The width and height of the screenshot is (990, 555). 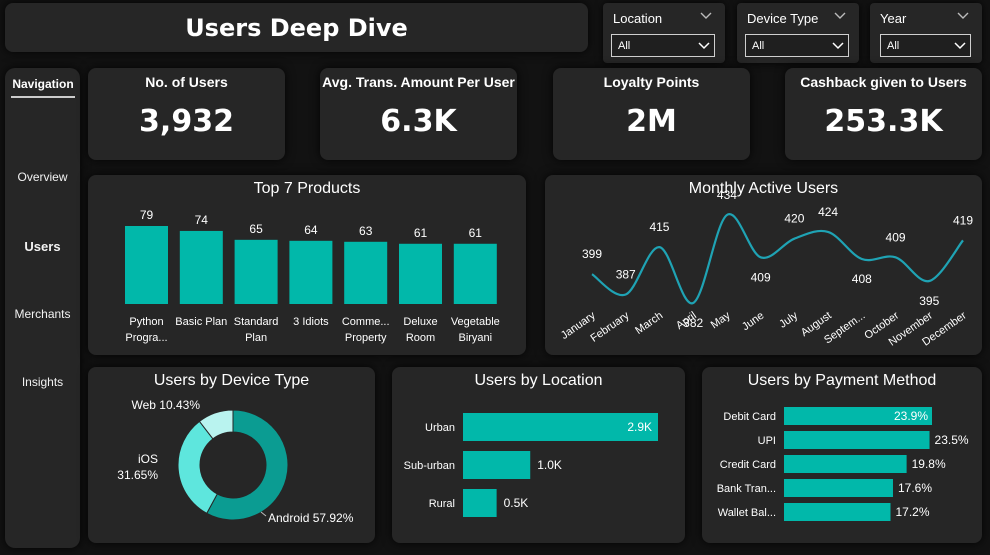 What do you see at coordinates (311, 230) in the screenshot?
I see `bar-value-label: 64` at bounding box center [311, 230].